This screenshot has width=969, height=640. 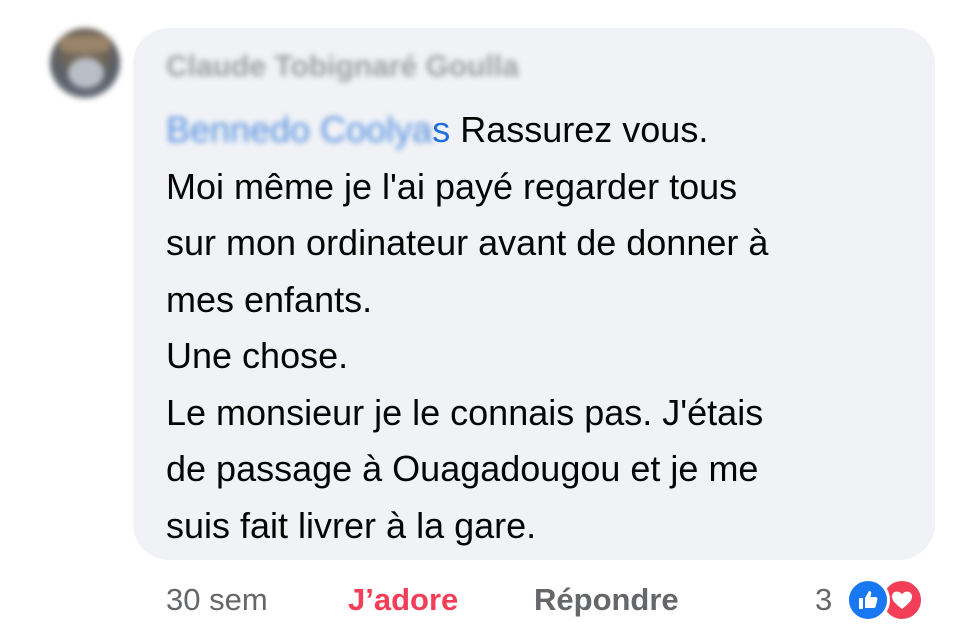 What do you see at coordinates (606, 600) in the screenshot?
I see `reply-button: Répondre` at bounding box center [606, 600].